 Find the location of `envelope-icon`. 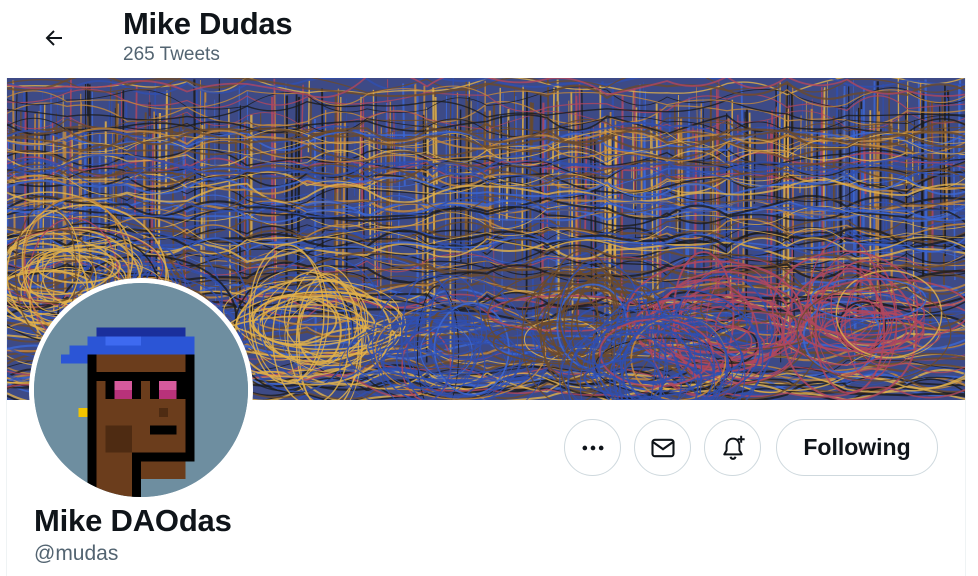

envelope-icon is located at coordinates (662, 447).